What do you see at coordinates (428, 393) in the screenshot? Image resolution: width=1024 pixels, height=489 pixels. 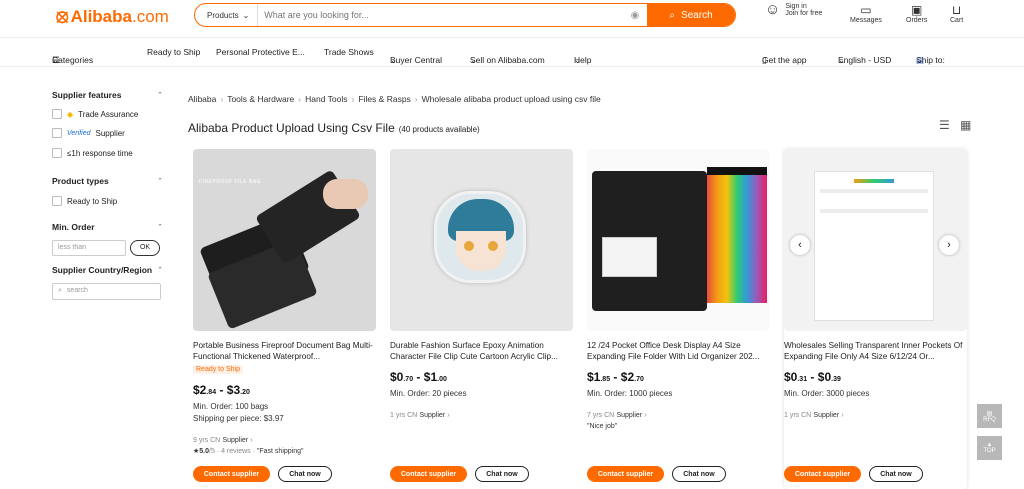 I see `min-order: Min. Order: 20 pieces` at bounding box center [428, 393].